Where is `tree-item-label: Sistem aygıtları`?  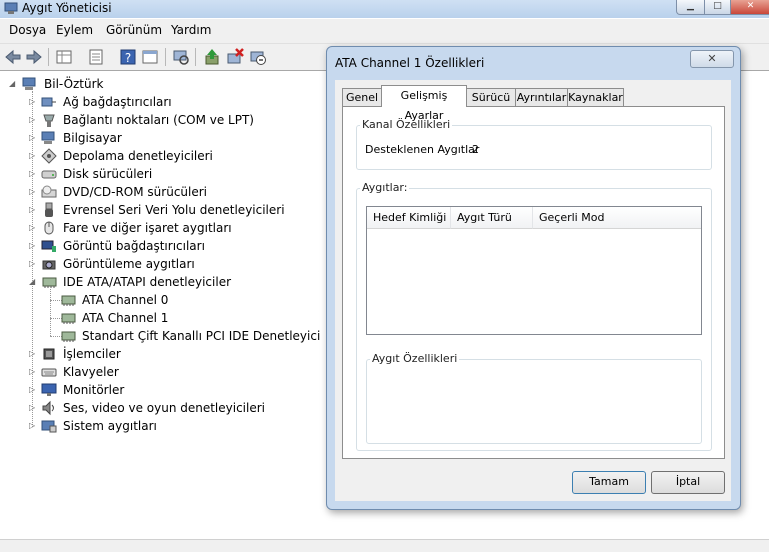
tree-item-label: Sistem aygıtları is located at coordinates (110, 426).